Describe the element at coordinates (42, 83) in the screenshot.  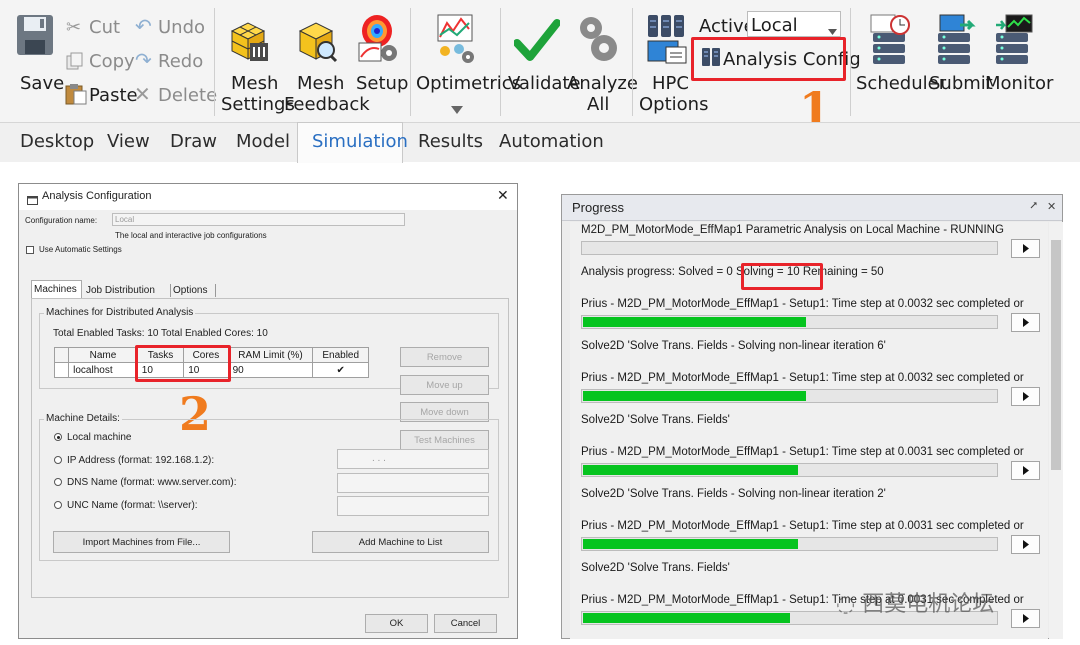
I see `save-button: Save` at that location.